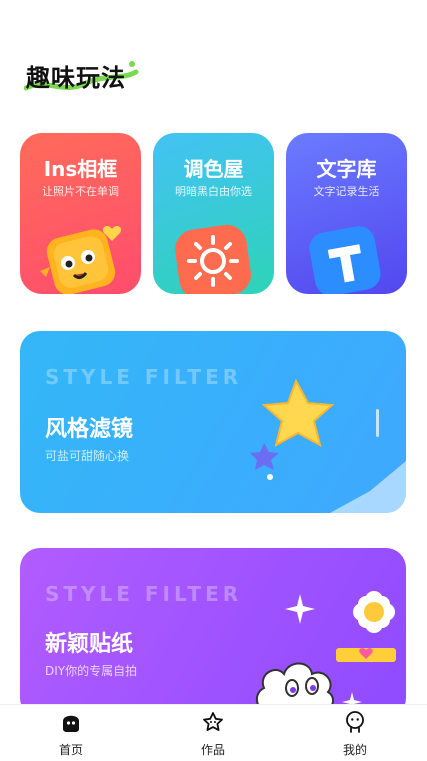 This screenshot has width=427, height=761. I want to click on tab-works: 作品, so click(213, 733).